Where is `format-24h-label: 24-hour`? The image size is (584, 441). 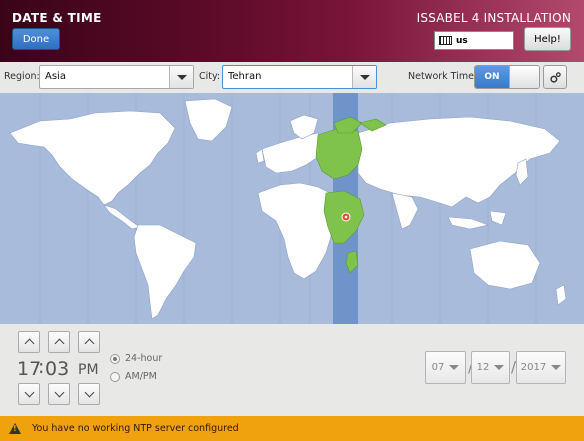
format-24h-label: 24-hour is located at coordinates (144, 358).